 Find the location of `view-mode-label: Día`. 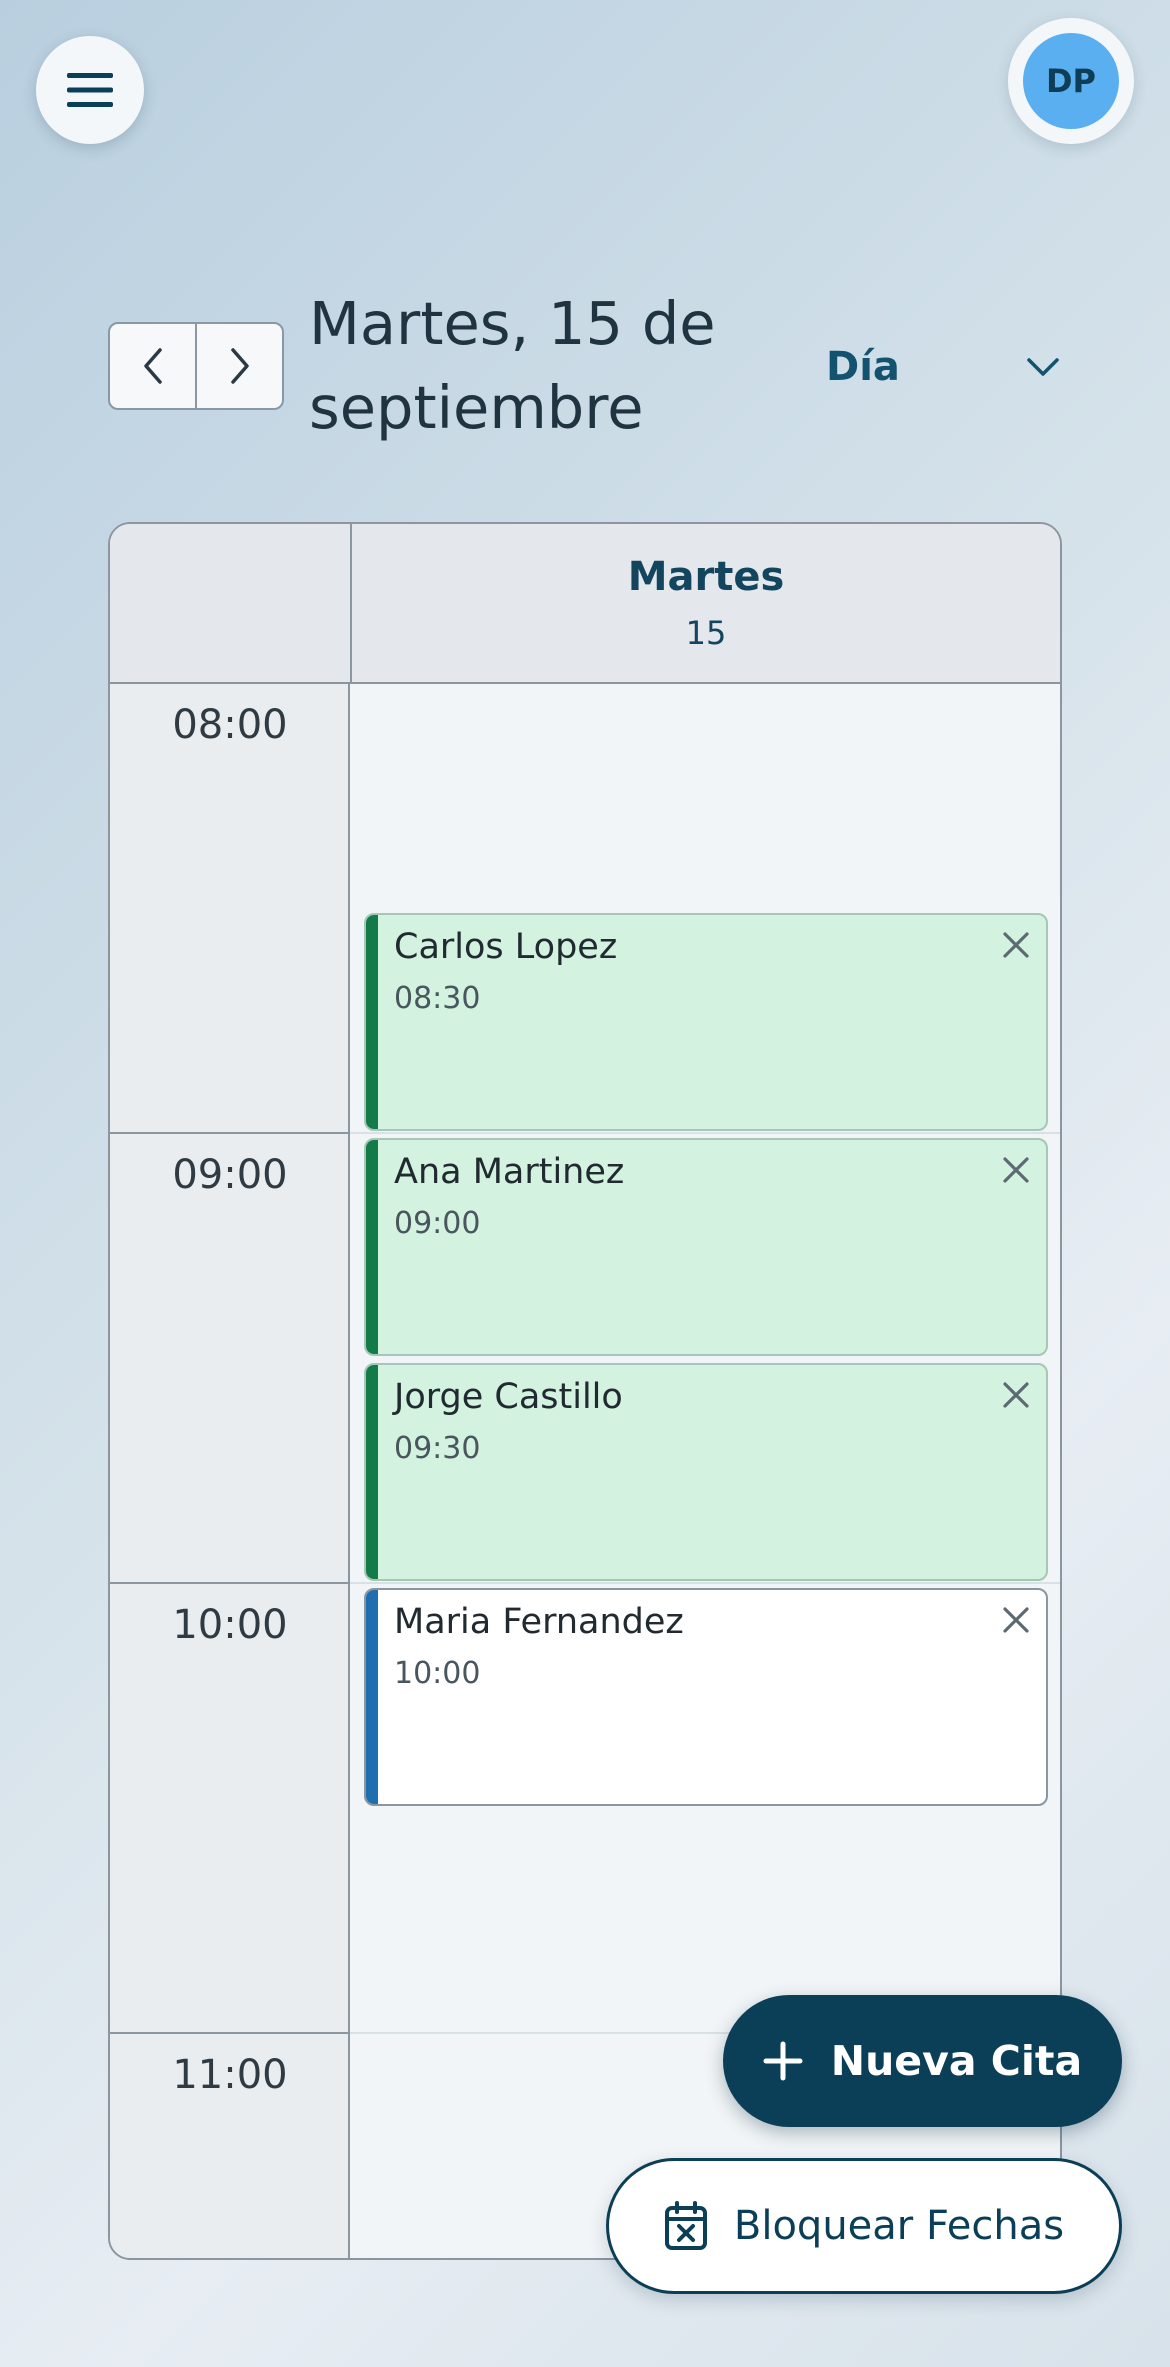

view-mode-label: Día is located at coordinates (863, 367).